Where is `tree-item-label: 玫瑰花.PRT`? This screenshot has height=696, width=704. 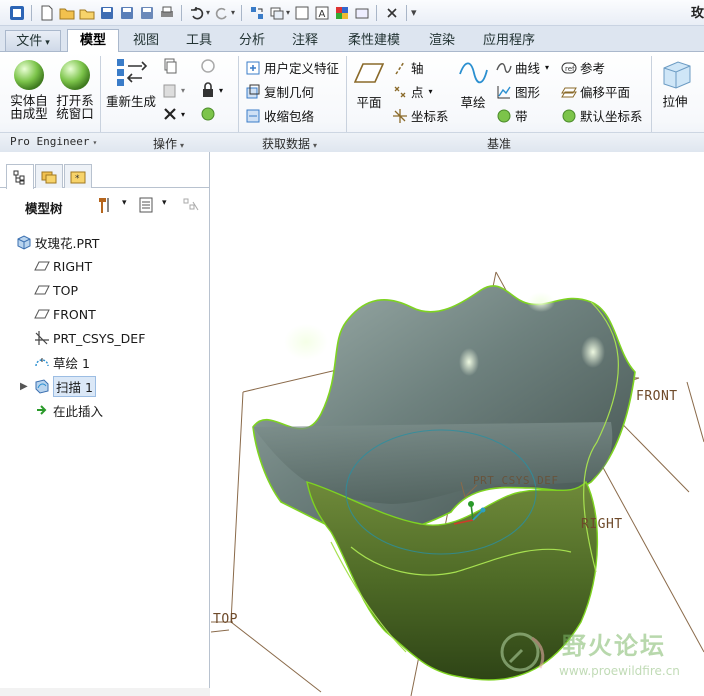
tree-item-label: 玫瑰花.PRT is located at coordinates (67, 243).